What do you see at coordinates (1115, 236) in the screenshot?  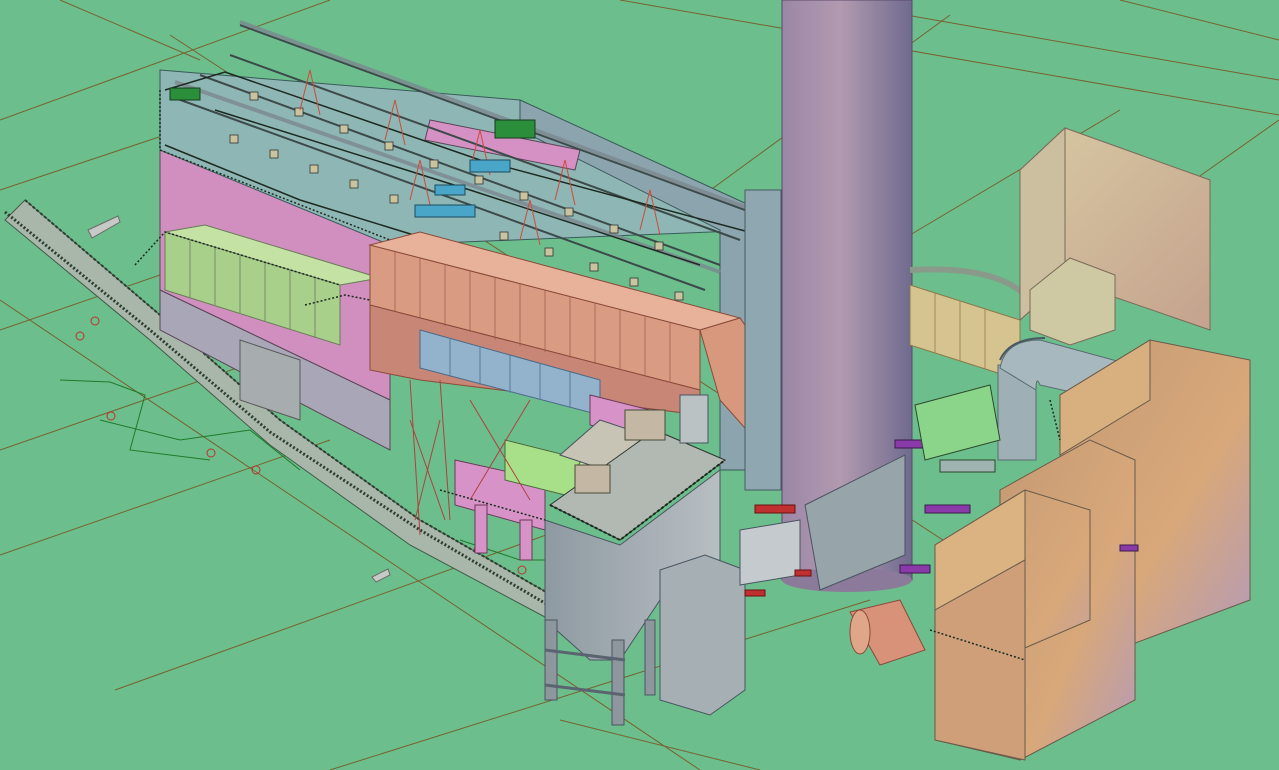 I see `absorber-building` at bounding box center [1115, 236].